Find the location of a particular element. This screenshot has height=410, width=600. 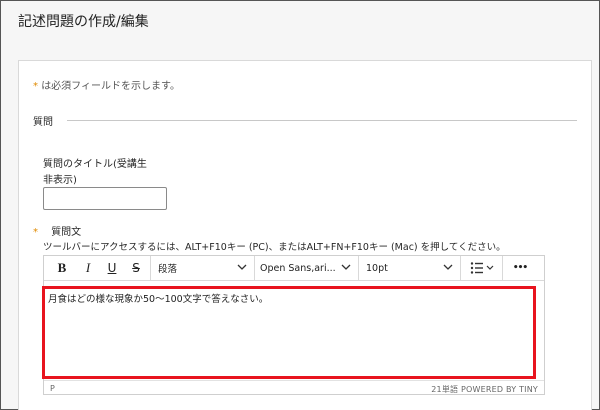

underline-icon: U is located at coordinates (112, 268).